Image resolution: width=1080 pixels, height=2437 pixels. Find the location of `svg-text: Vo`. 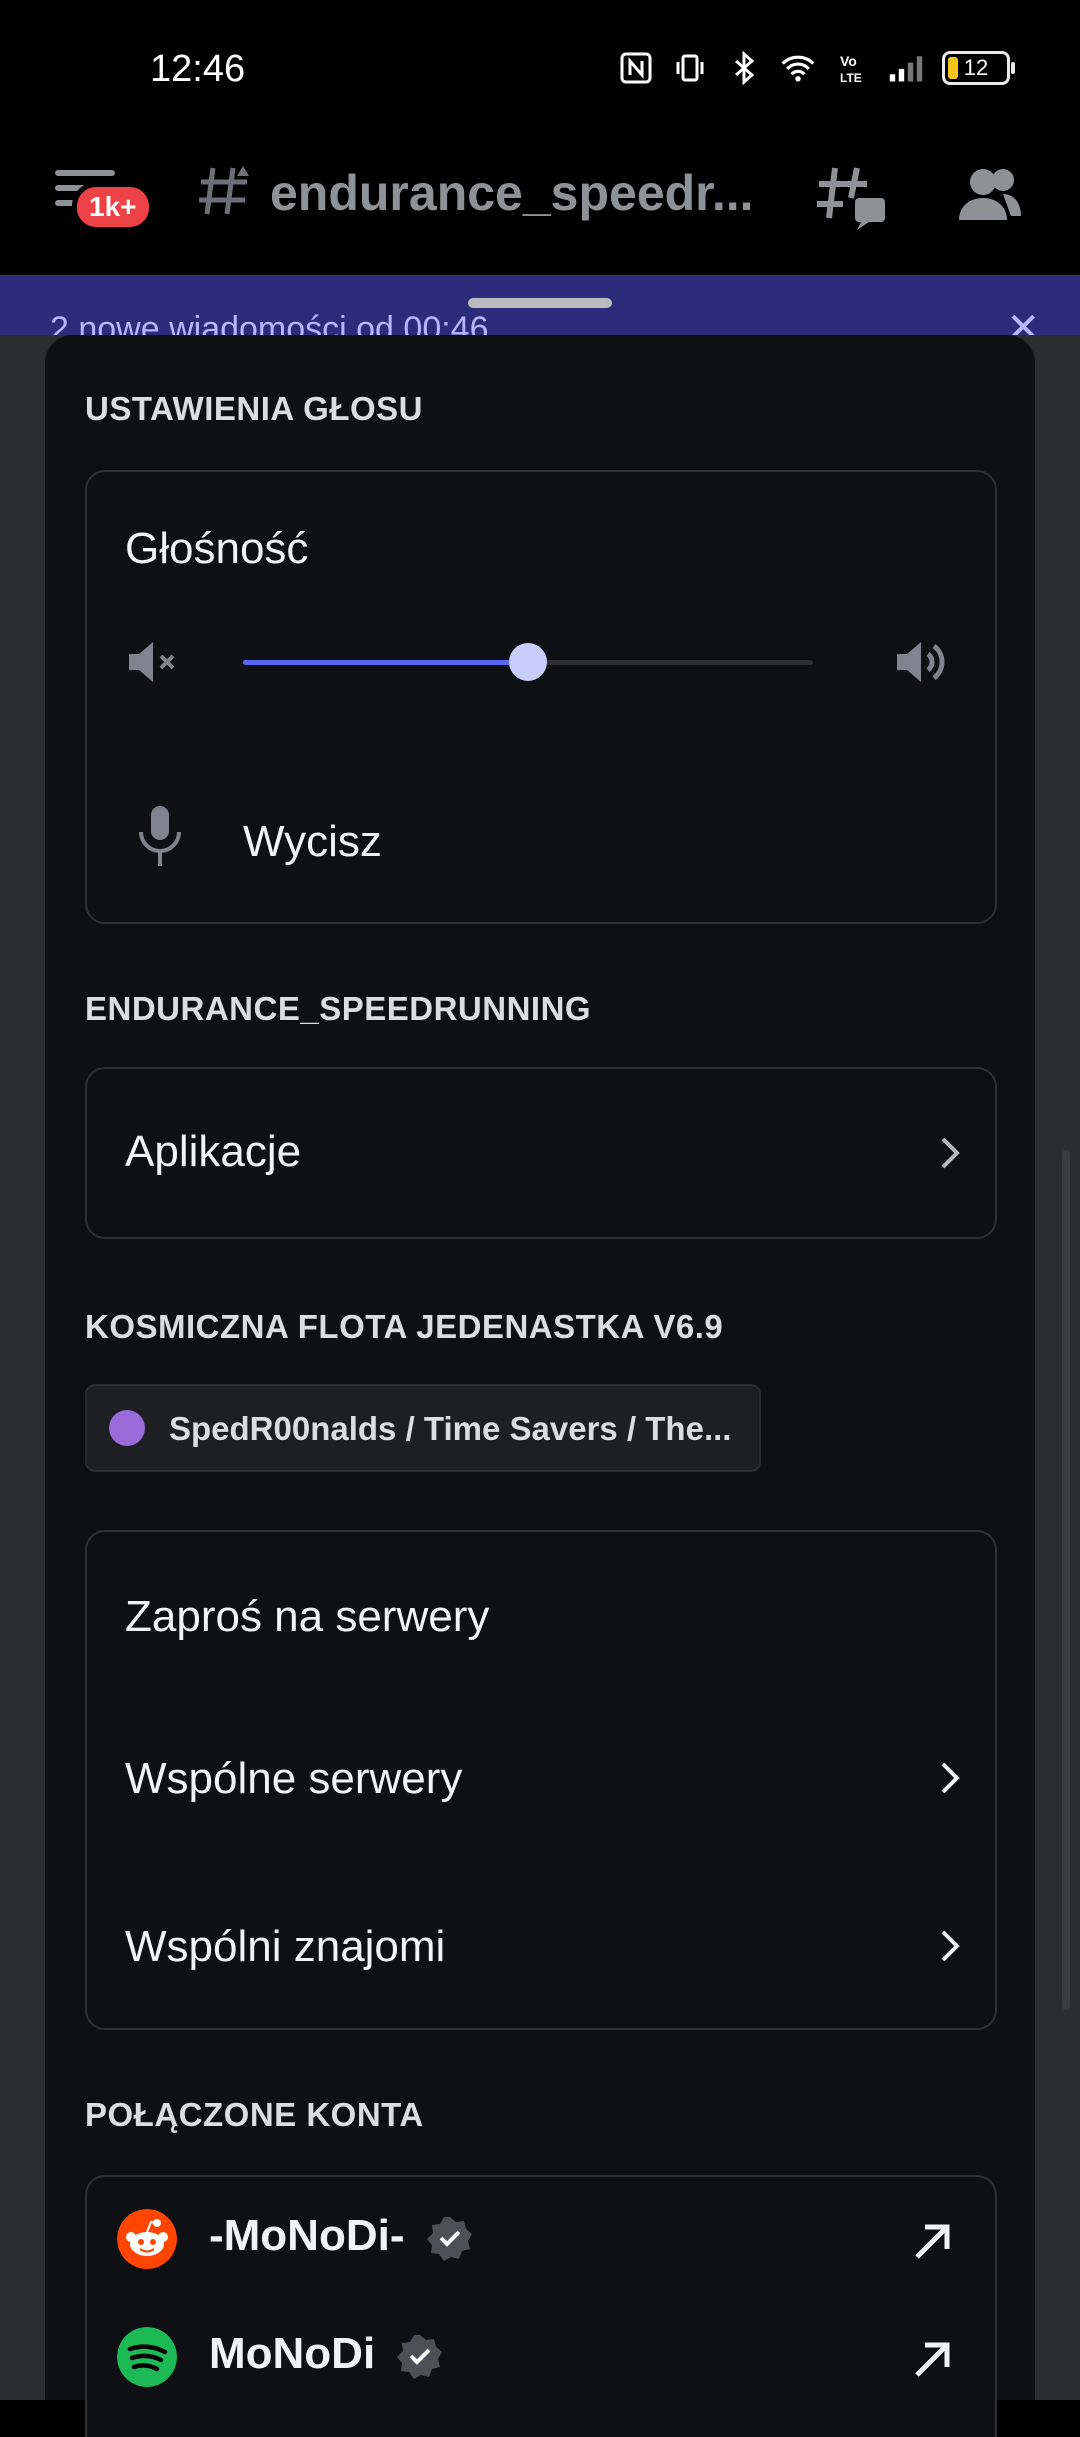

svg-text: Vo is located at coordinates (848, 61).